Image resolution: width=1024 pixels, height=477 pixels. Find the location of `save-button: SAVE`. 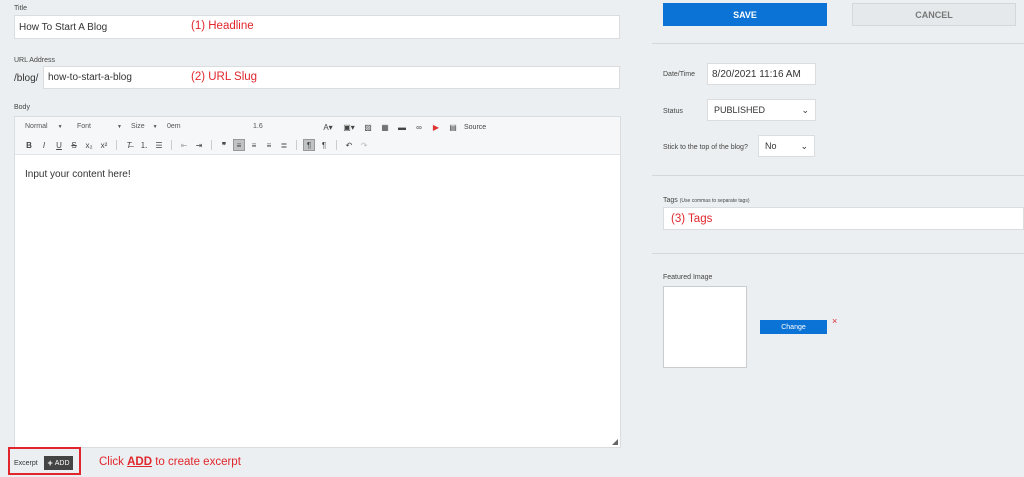

save-button: SAVE is located at coordinates (745, 14).